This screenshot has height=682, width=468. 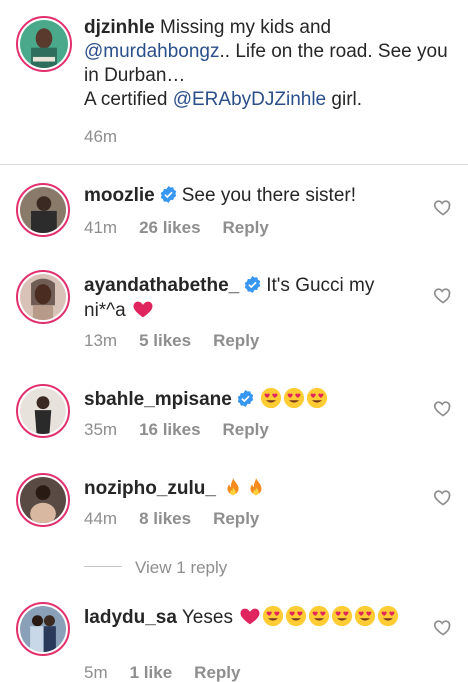 I want to click on mention-link: @murdahbongz, so click(x=151, y=51).